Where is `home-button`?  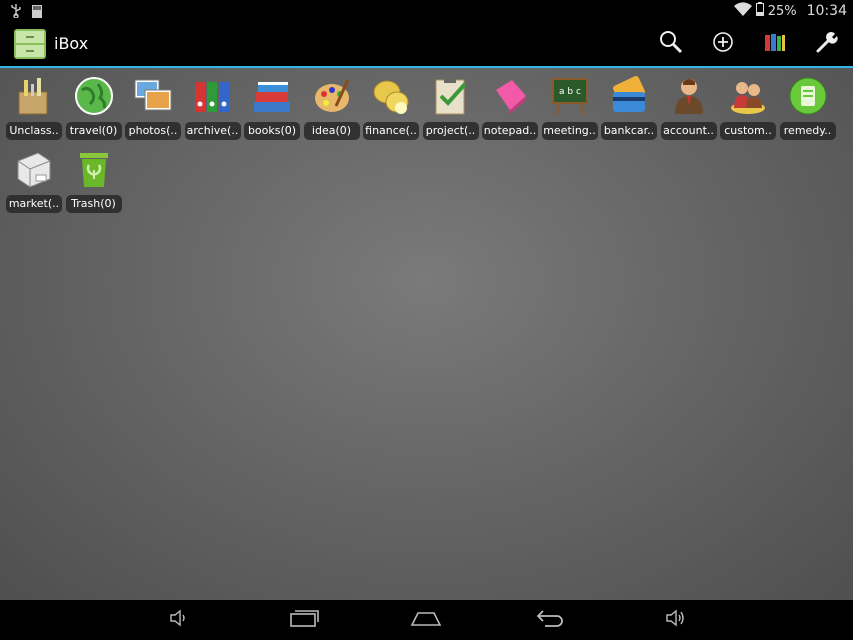 home-button is located at coordinates (426, 620).